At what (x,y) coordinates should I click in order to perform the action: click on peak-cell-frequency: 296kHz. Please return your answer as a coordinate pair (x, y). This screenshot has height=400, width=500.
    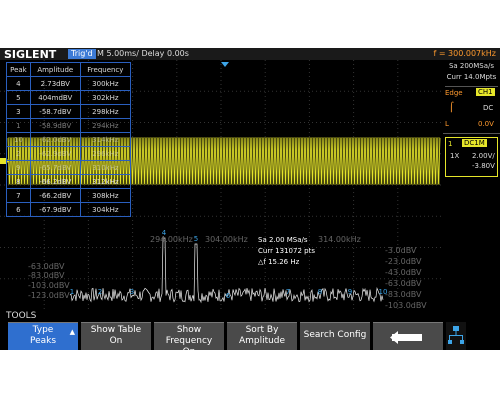
    Looking at the image, I should click on (105, 153).